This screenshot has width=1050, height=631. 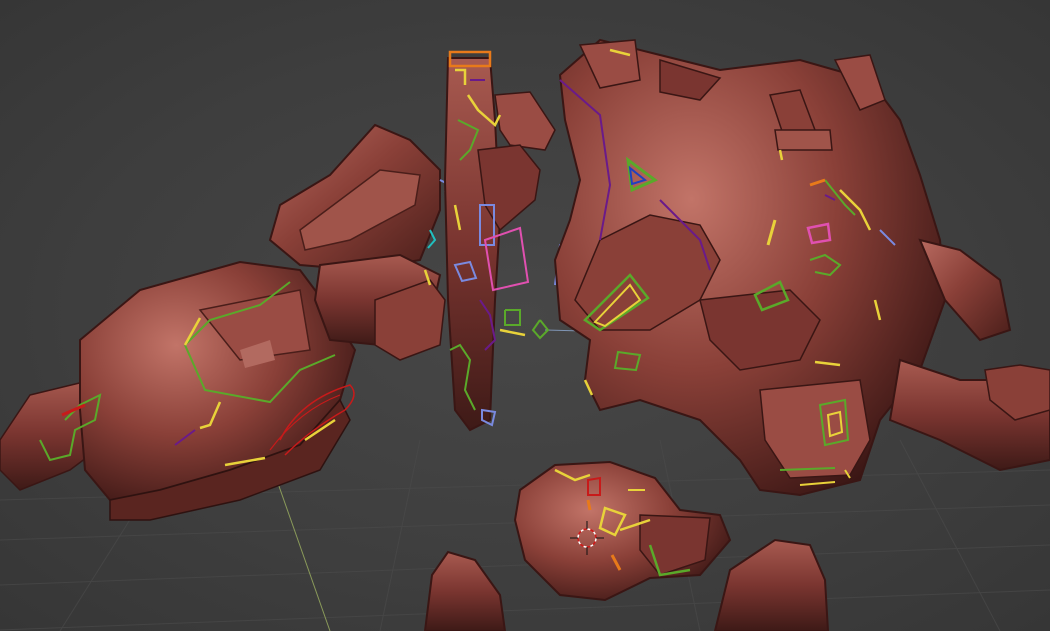 I want to click on hip-armor-part, so click(x=622, y=531).